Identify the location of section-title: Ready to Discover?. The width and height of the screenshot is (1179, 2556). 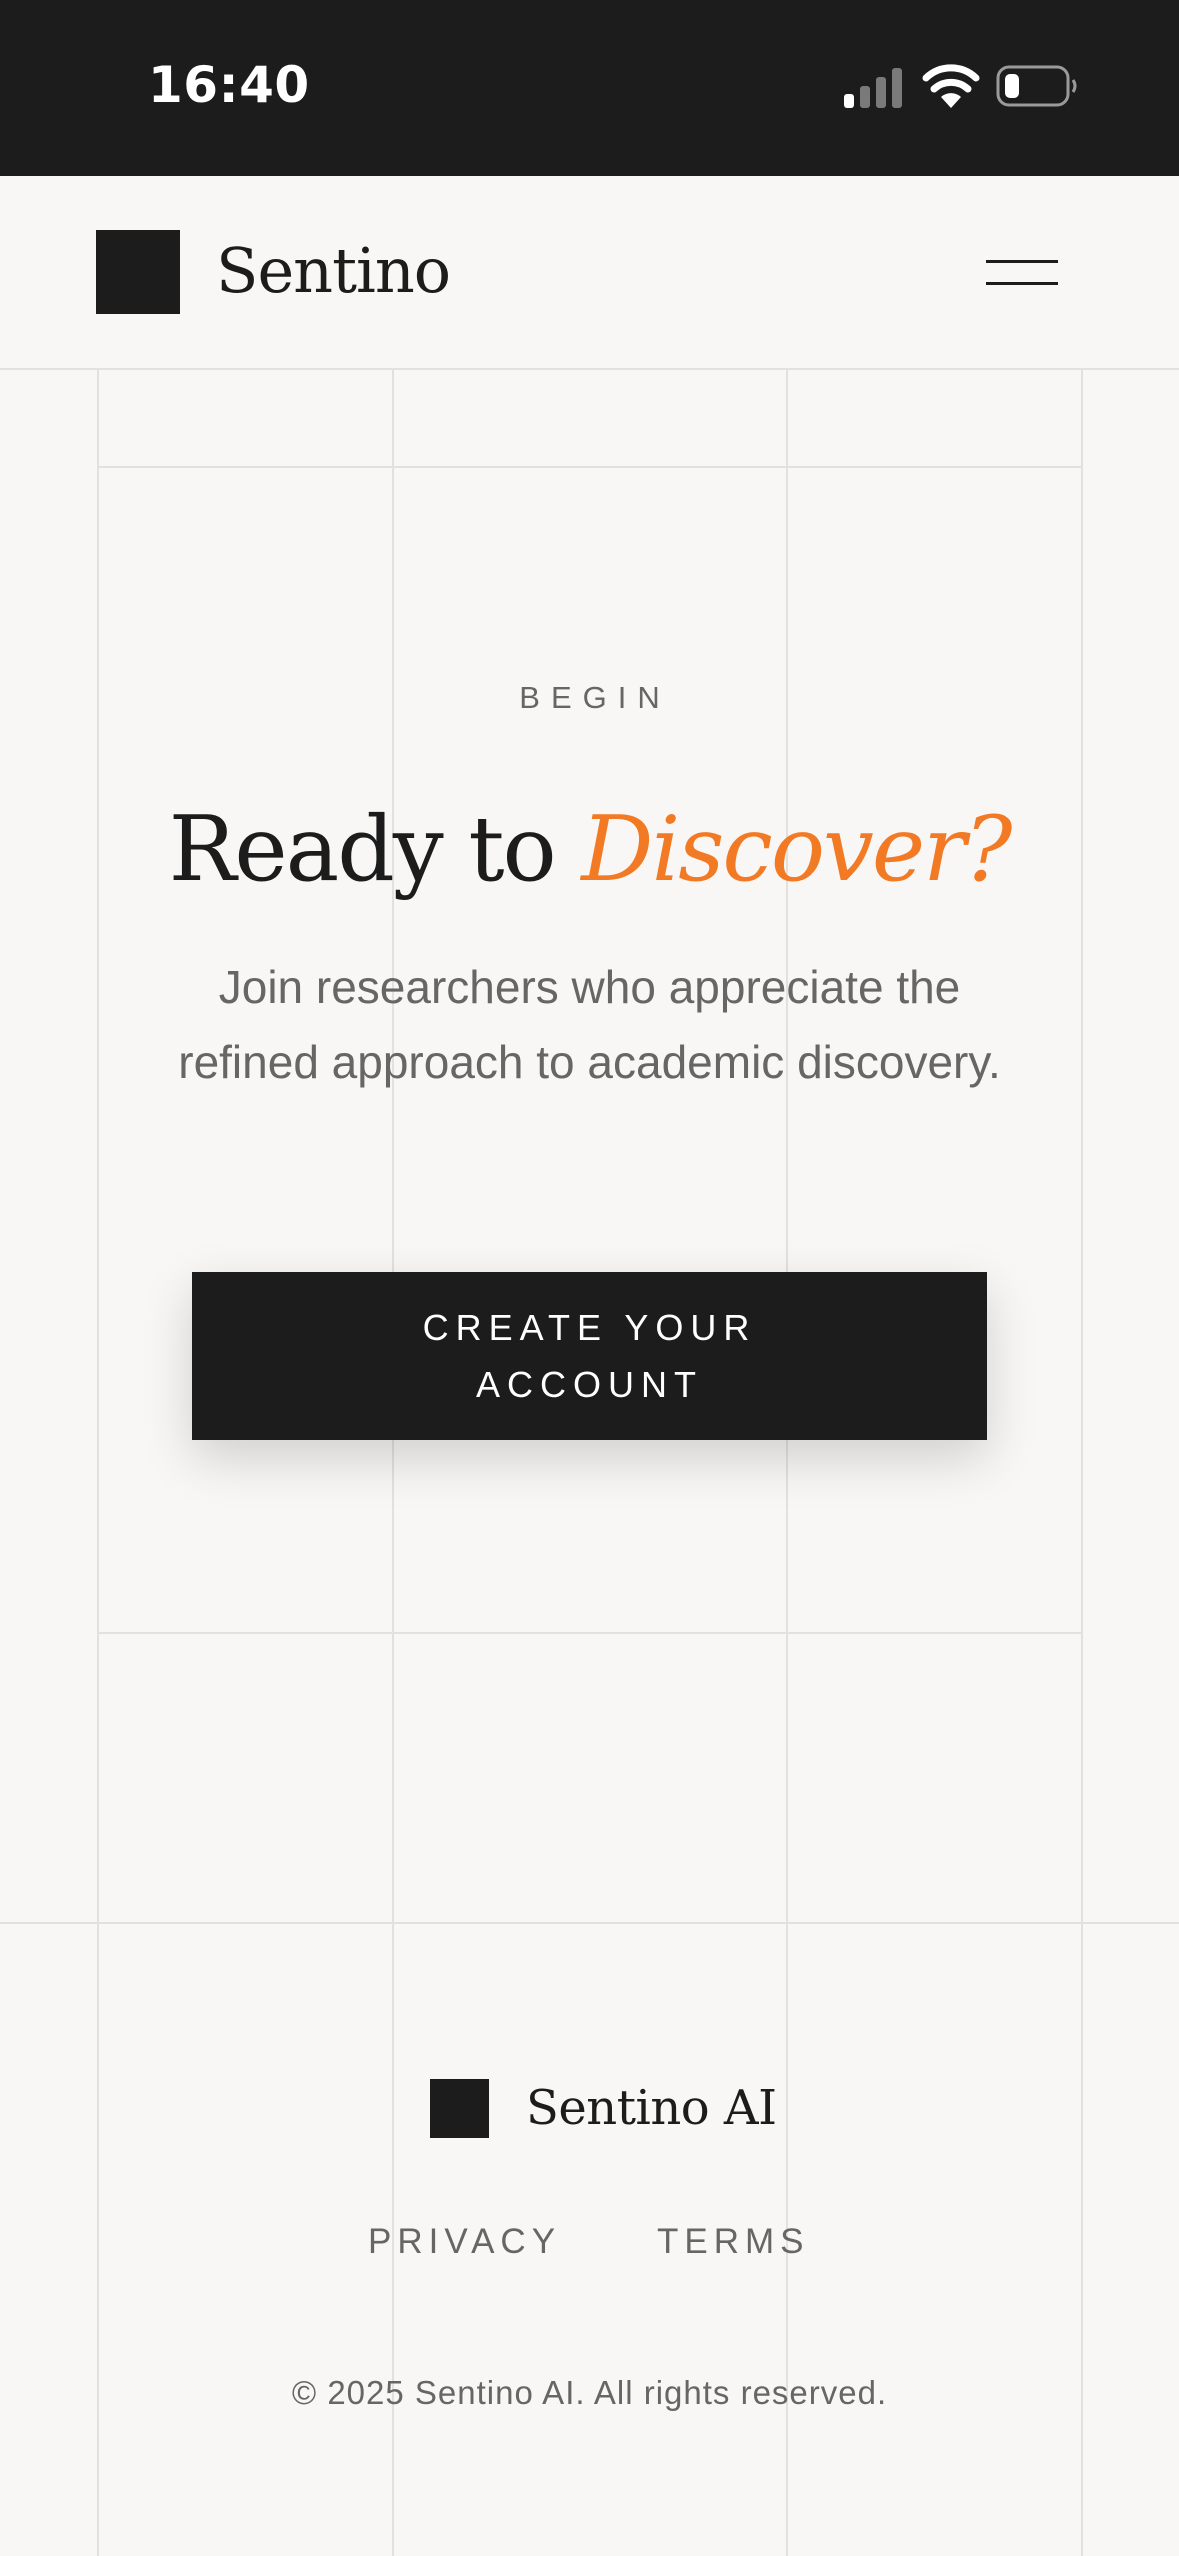
(589, 850).